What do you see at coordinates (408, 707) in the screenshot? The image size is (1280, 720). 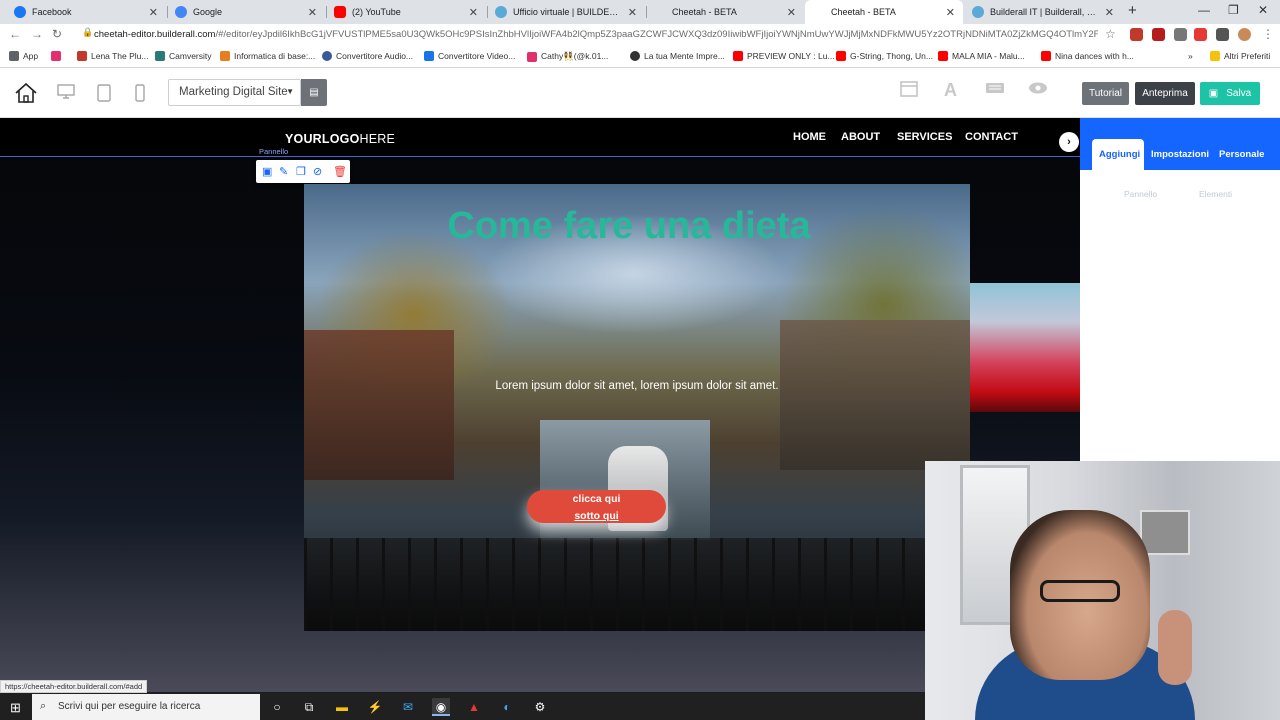 I see `mail-icon: ✉` at bounding box center [408, 707].